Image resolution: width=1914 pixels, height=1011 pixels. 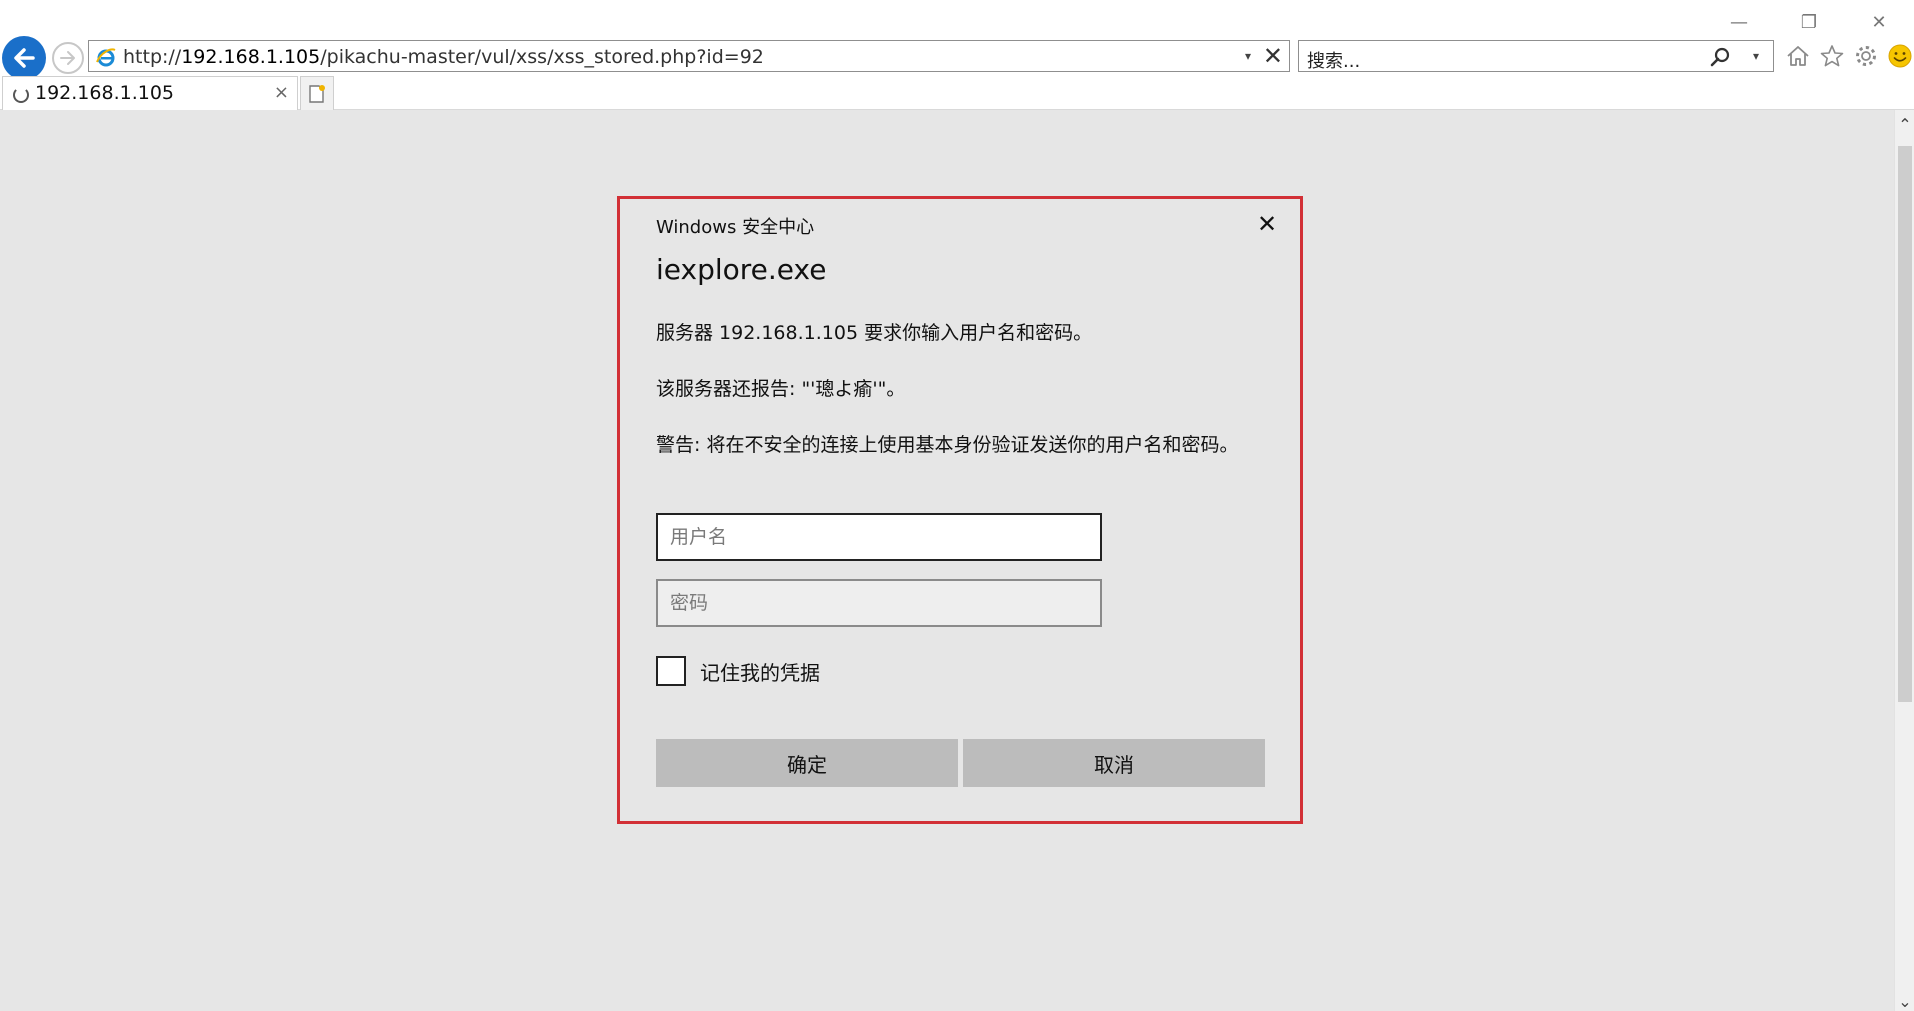 What do you see at coordinates (1905, 424) in the screenshot?
I see `scroll-thumb` at bounding box center [1905, 424].